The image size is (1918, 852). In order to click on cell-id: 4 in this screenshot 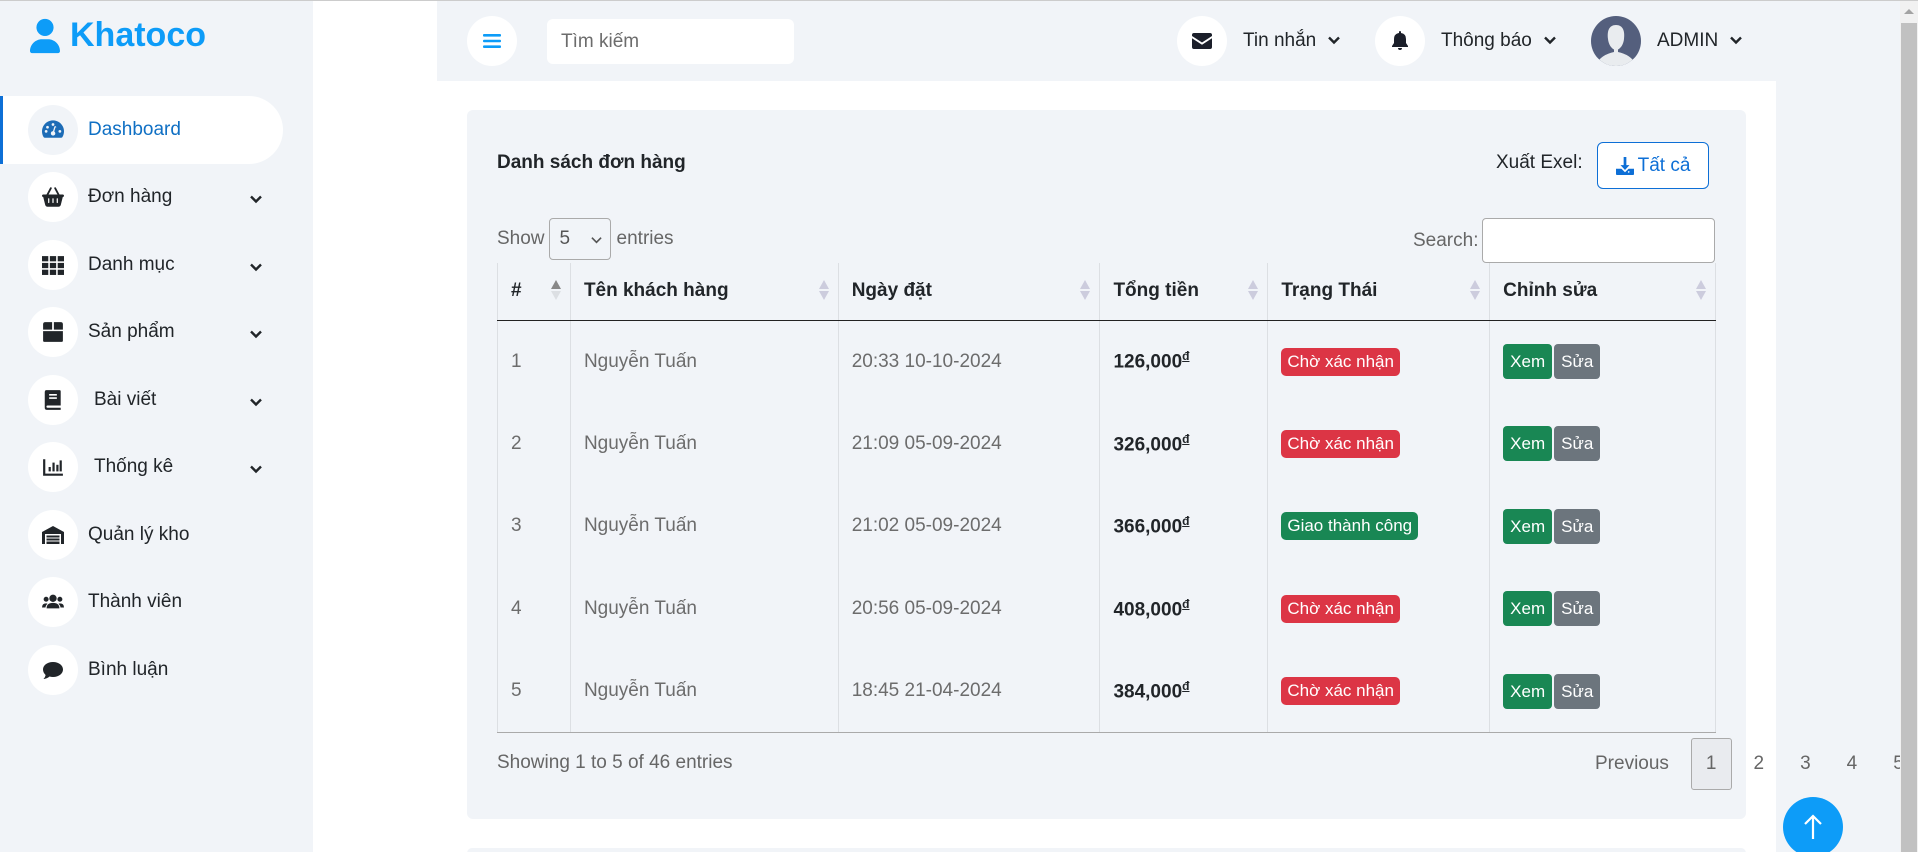, I will do `click(534, 608)`.